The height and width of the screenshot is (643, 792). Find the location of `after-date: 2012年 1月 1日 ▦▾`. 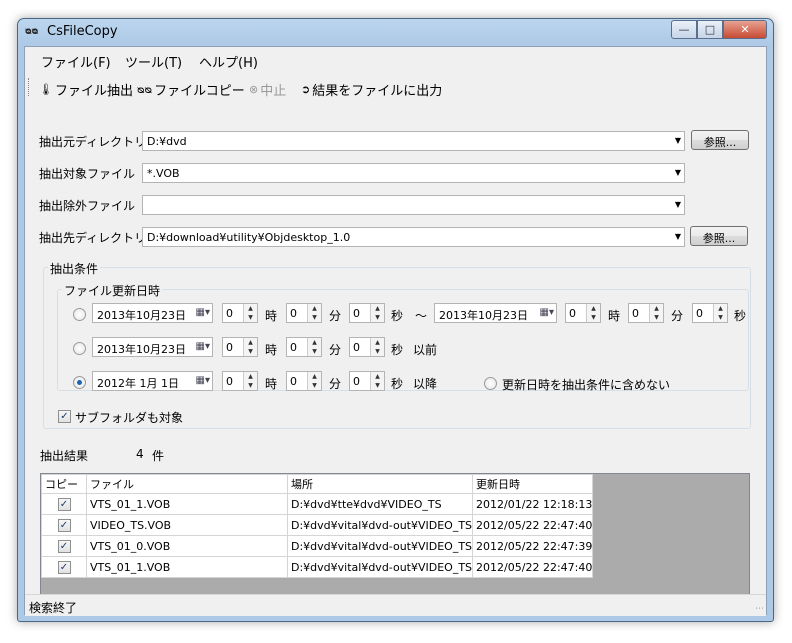

after-date: 2012年 1月 1日 ▦▾ is located at coordinates (152, 381).